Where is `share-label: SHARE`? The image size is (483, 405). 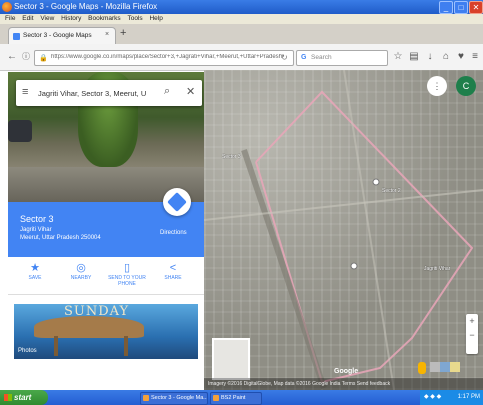
share-label: SHARE is located at coordinates (173, 278).